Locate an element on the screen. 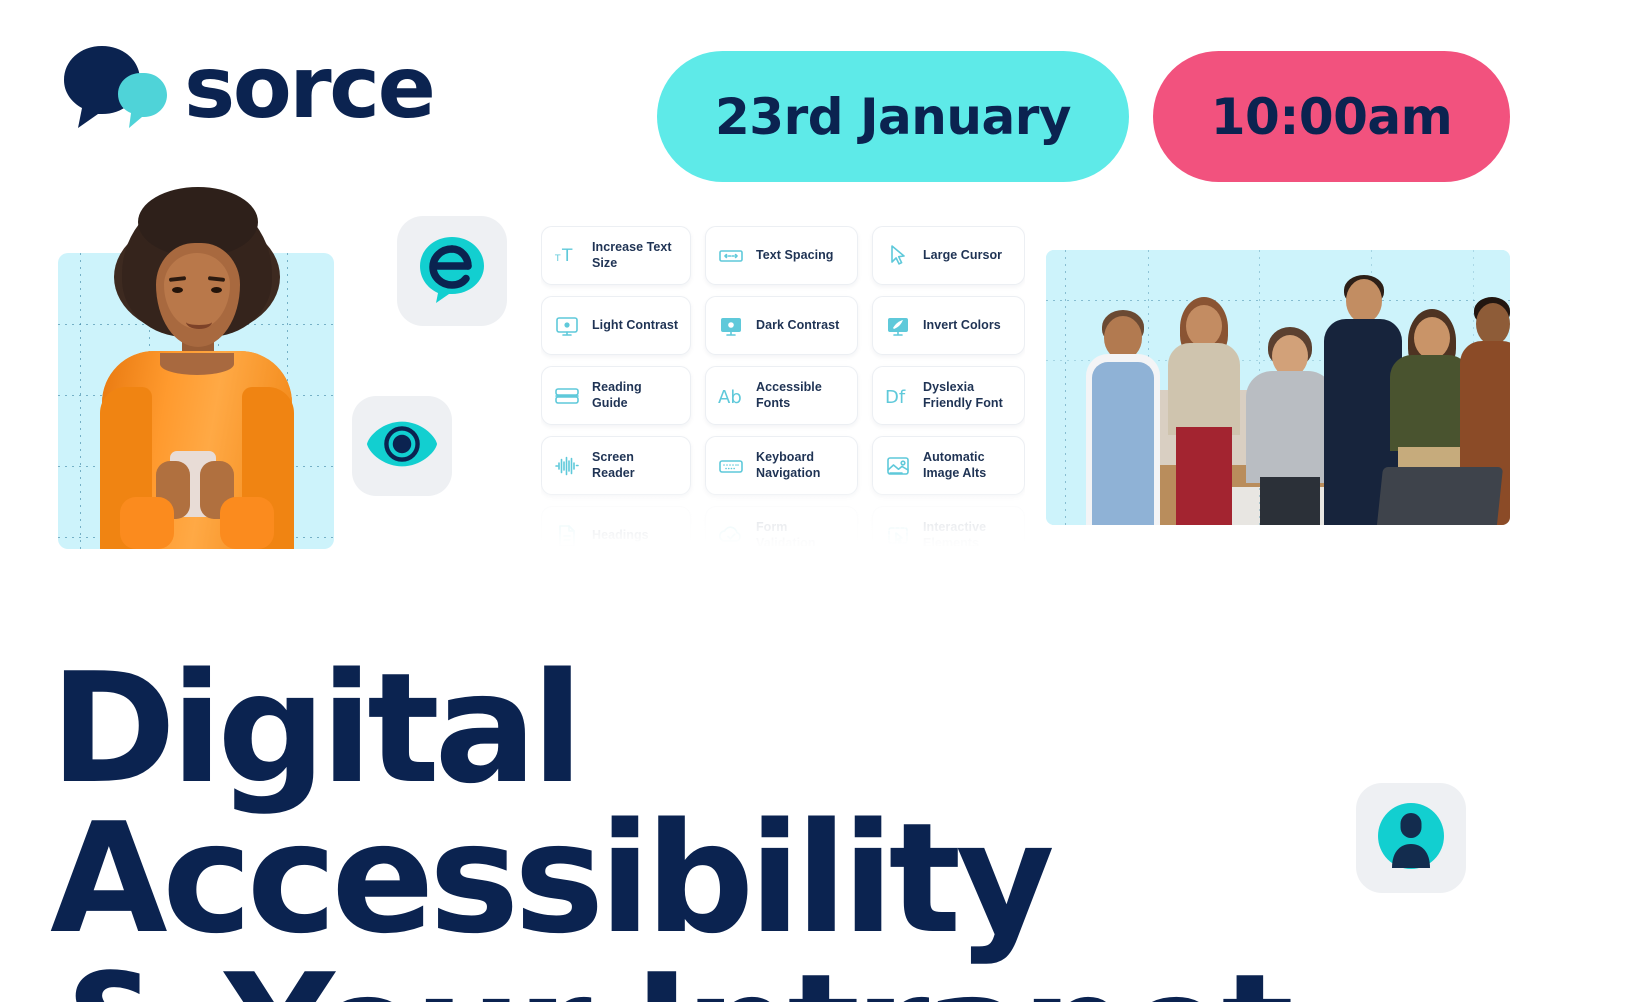 The height and width of the screenshot is (1002, 1650). event-time-text: 10:00am is located at coordinates (1331, 116).